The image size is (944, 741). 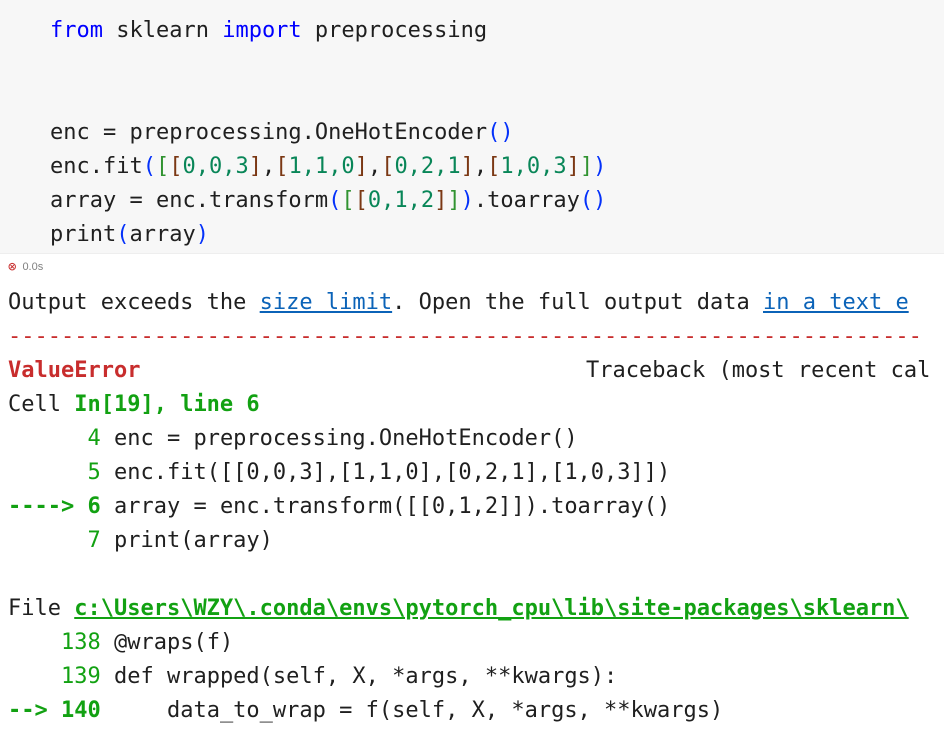 I want to click on code-line-6: print(array), so click(x=129, y=235).